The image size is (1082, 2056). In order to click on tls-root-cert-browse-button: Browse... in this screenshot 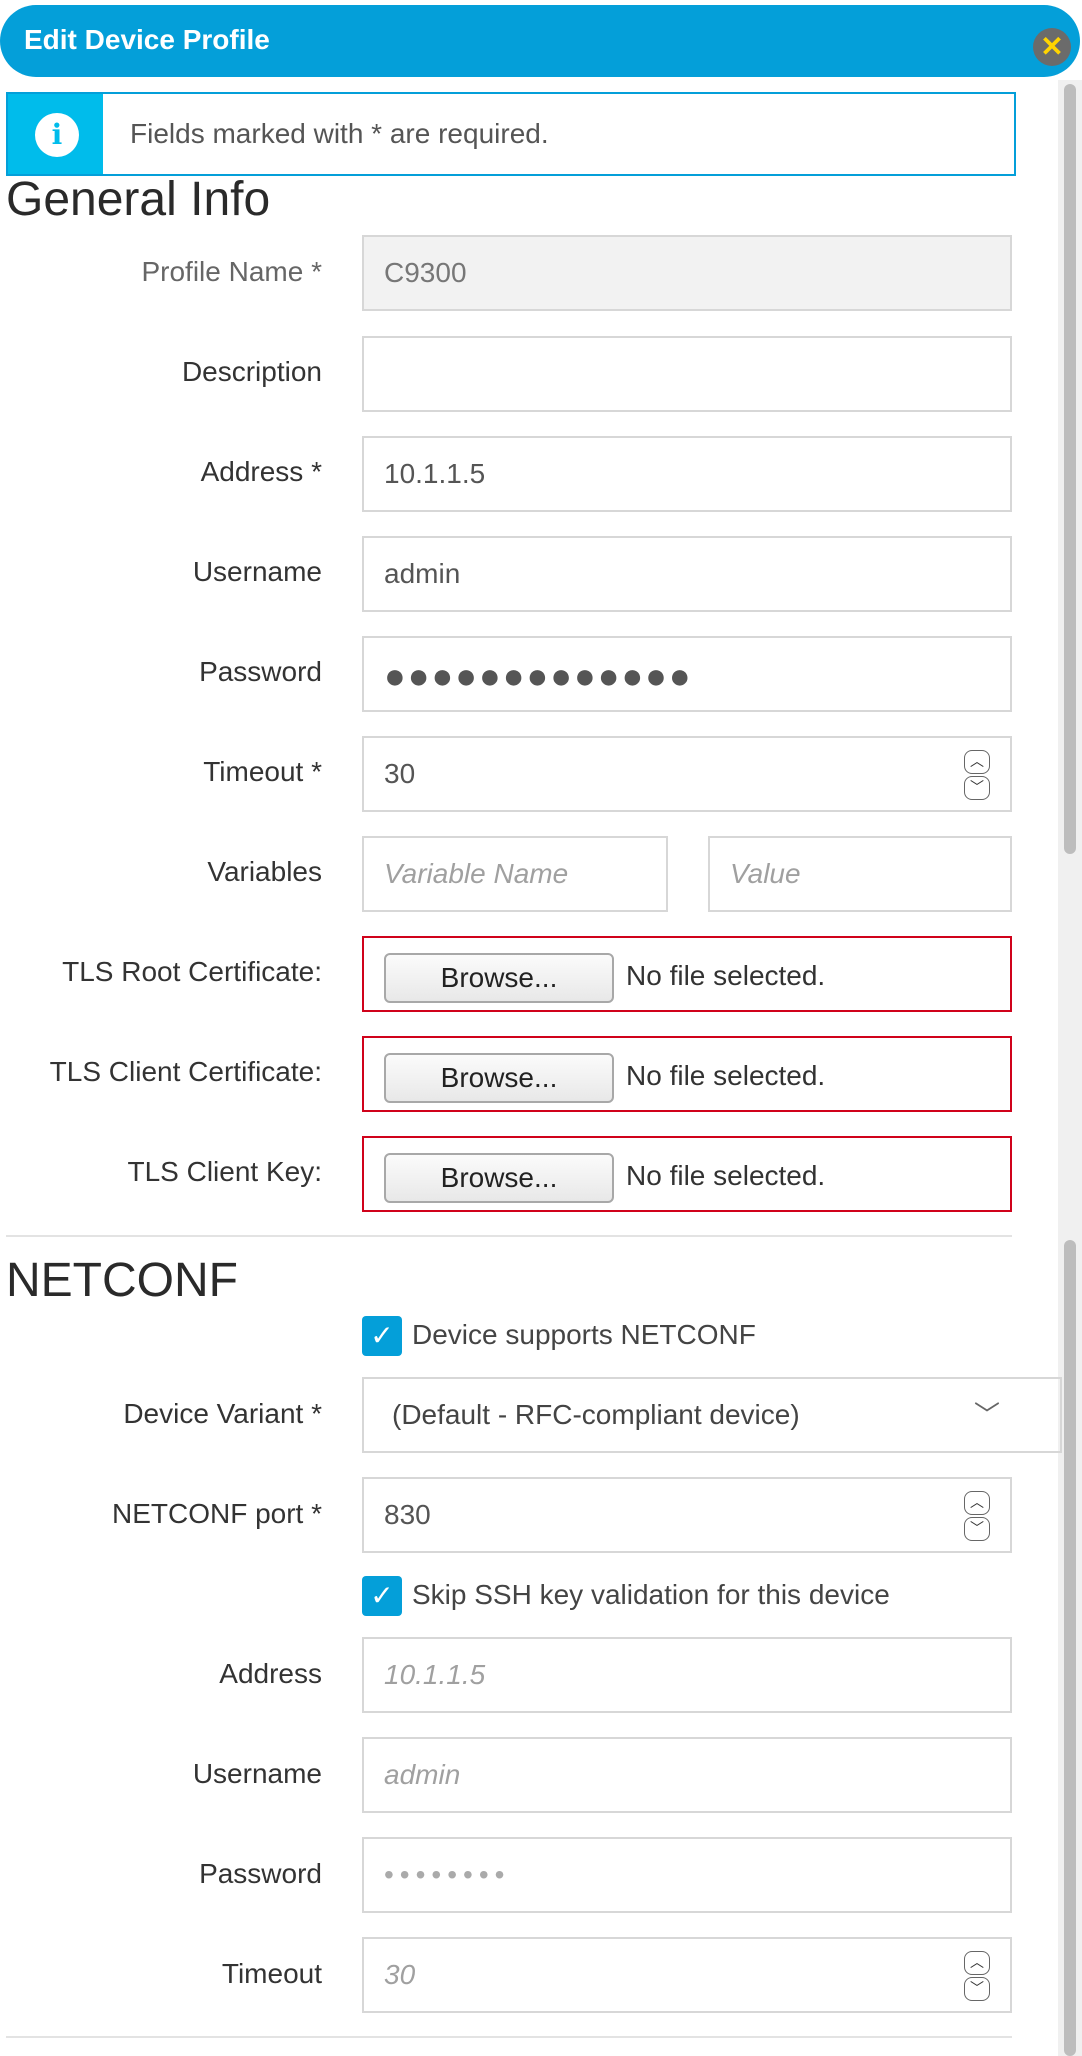, I will do `click(499, 978)`.